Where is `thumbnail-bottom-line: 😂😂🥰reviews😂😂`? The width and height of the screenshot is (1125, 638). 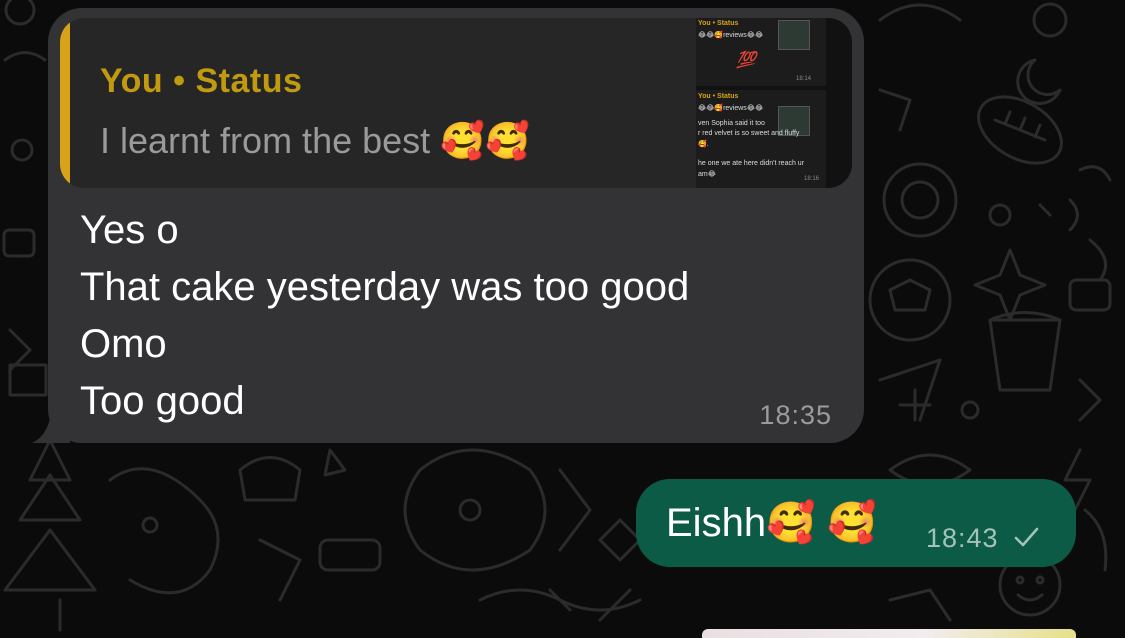
thumbnail-bottom-line: 😂😂🥰reviews😂😂 is located at coordinates (731, 108).